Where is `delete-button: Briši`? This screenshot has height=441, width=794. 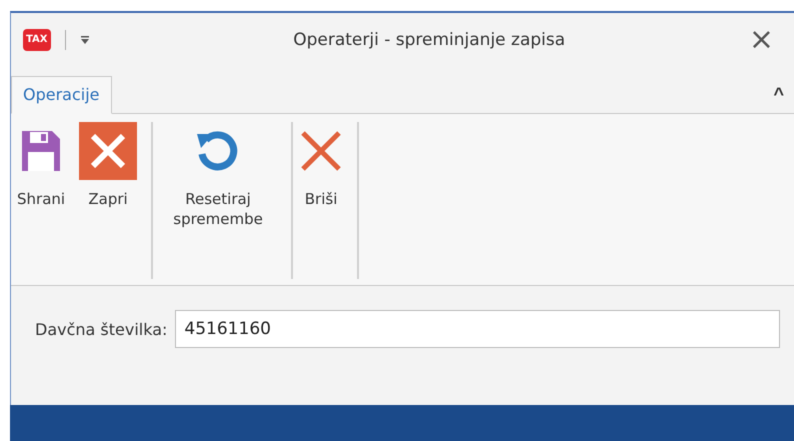 delete-button: Briši is located at coordinates (321, 166).